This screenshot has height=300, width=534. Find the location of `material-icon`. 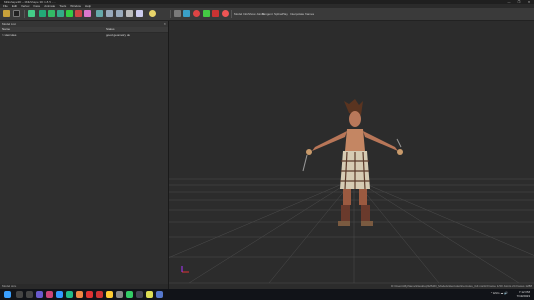

material-icon is located at coordinates (69, 13).